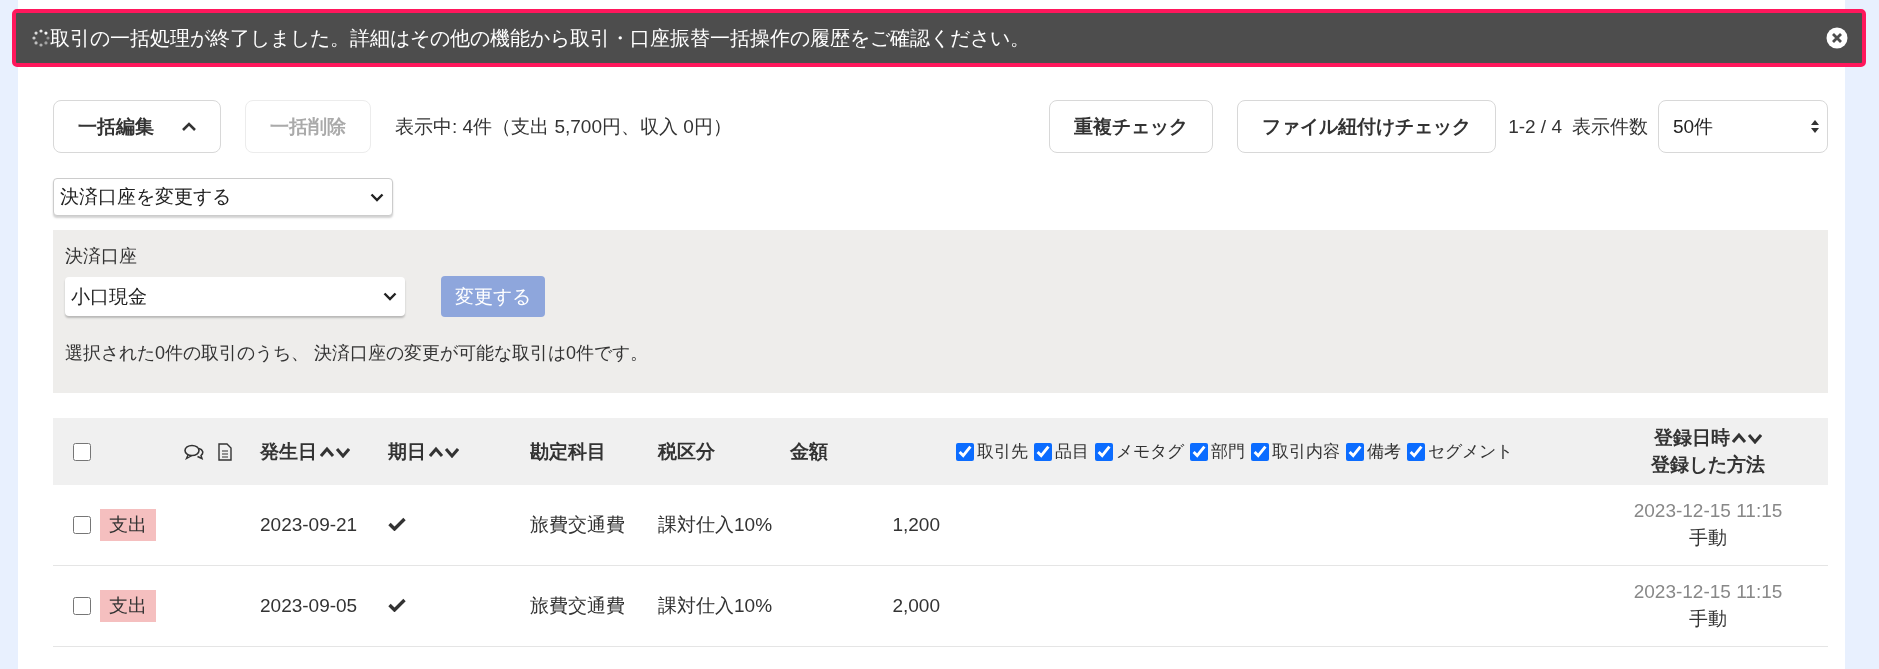 The image size is (1879, 669). Describe the element at coordinates (1002, 452) in the screenshot. I see `column-toggle-label: 取引先` at that location.